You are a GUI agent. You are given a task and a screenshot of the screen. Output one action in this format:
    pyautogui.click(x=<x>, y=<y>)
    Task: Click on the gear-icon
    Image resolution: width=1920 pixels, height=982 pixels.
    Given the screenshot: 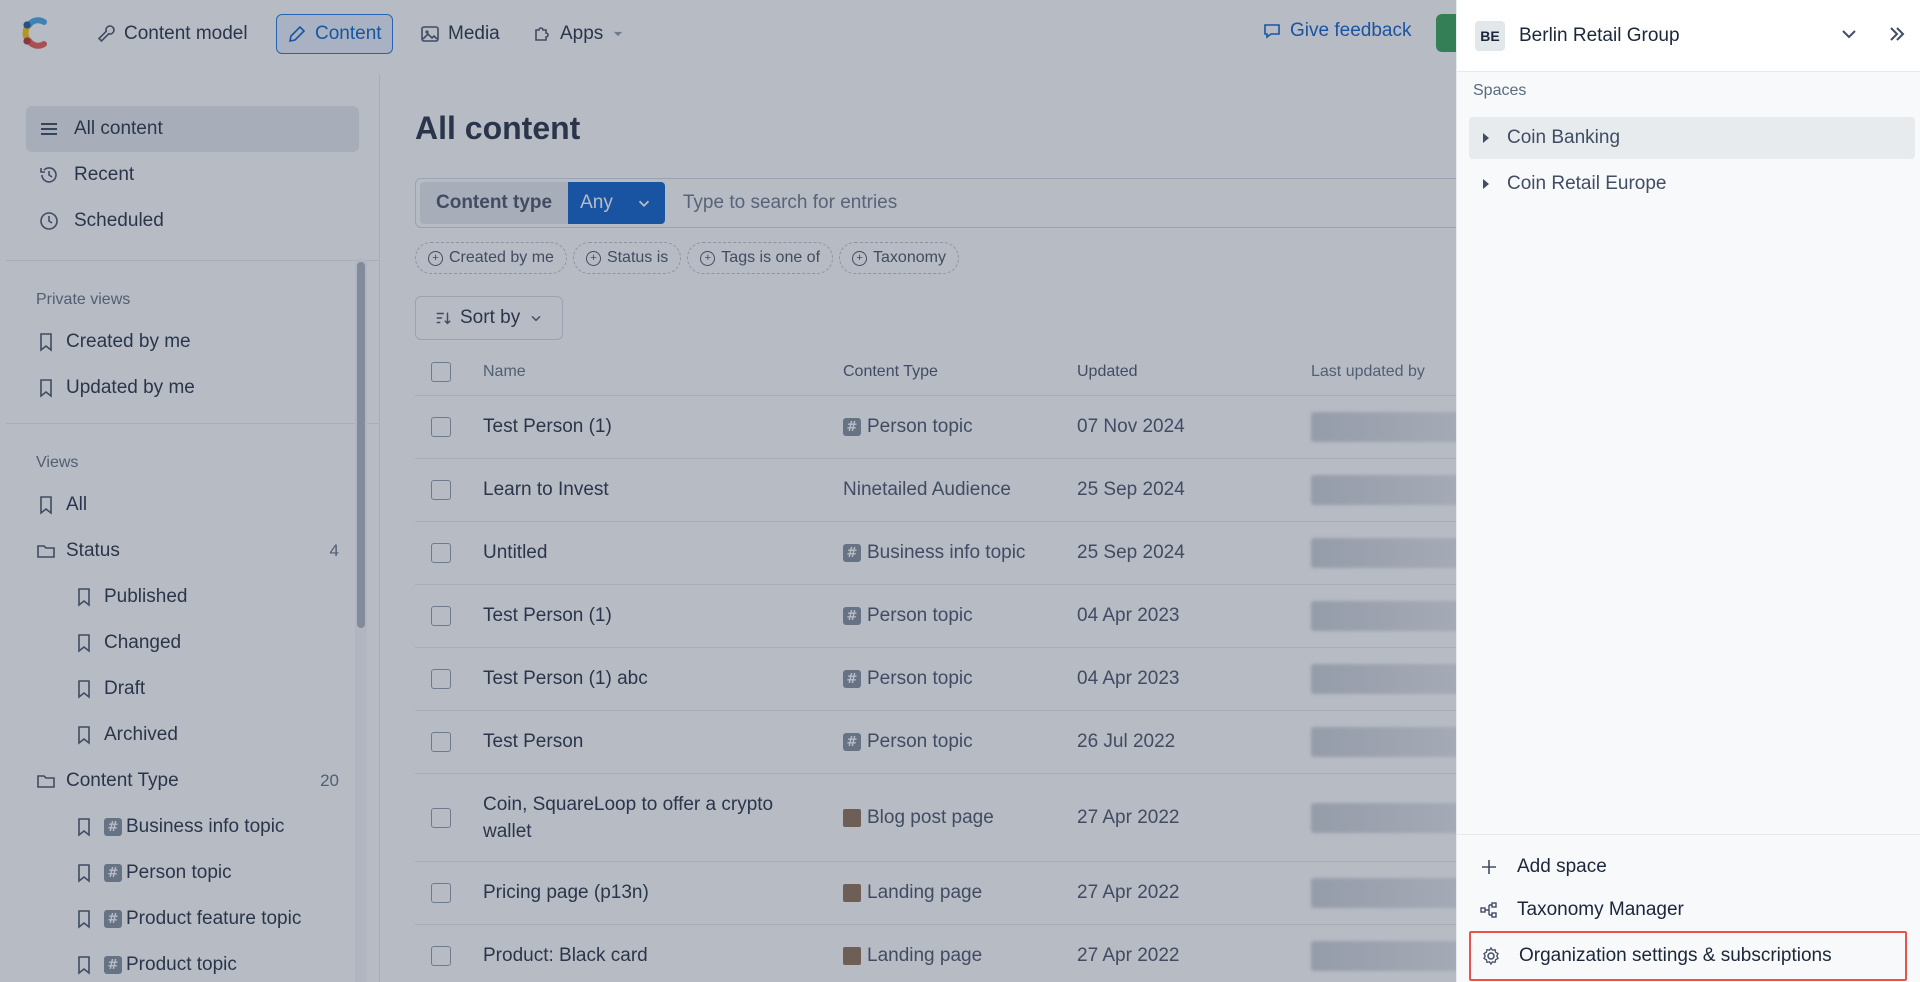 What is the action you would take?
    pyautogui.click(x=1491, y=956)
    